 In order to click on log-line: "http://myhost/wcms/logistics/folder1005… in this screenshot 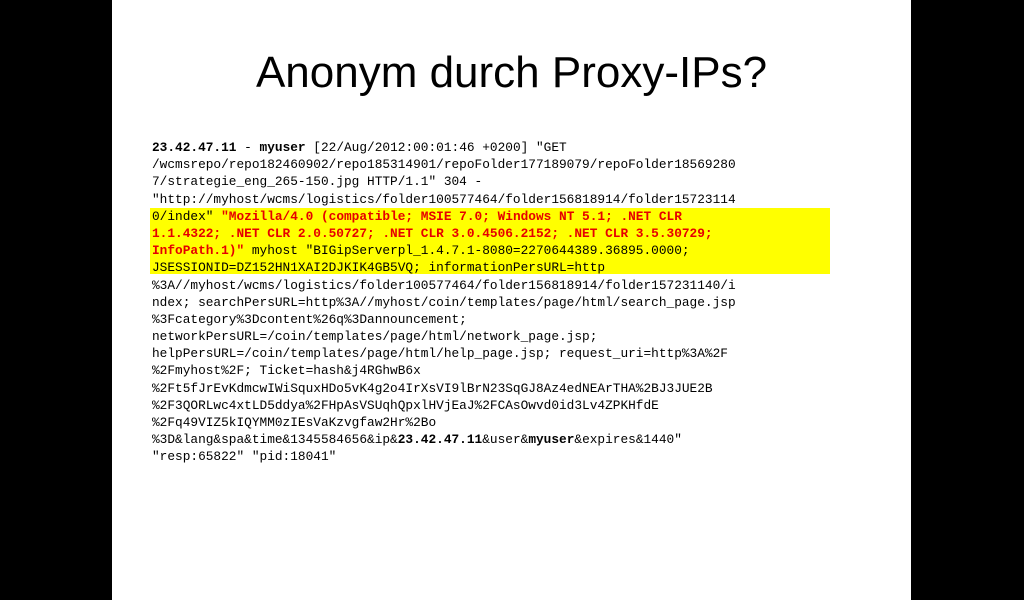, I will do `click(444, 199)`.